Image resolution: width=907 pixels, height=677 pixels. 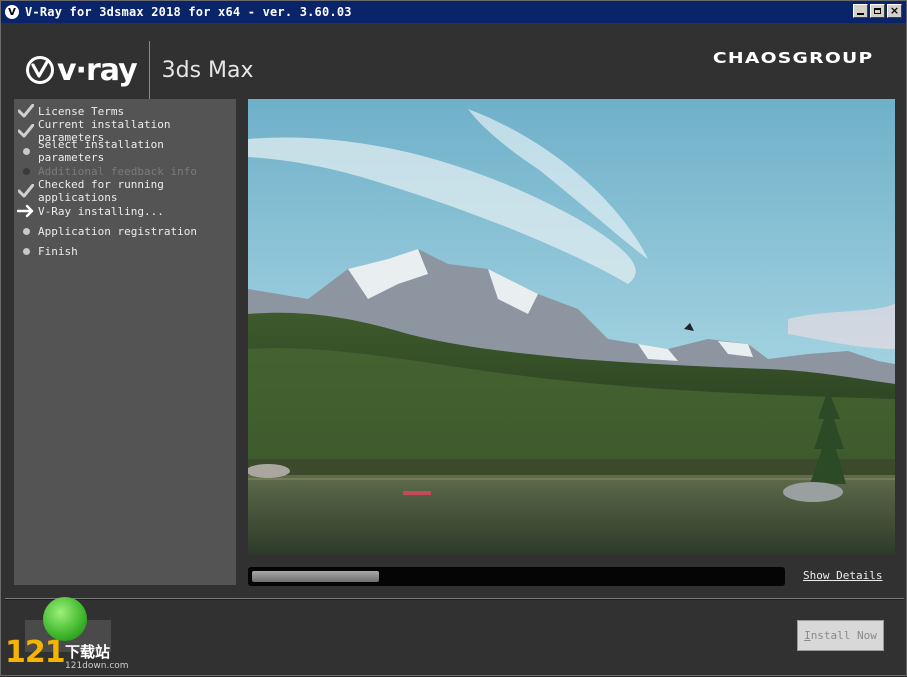 I want to click on watermark-number: 121, so click(x=35, y=652).